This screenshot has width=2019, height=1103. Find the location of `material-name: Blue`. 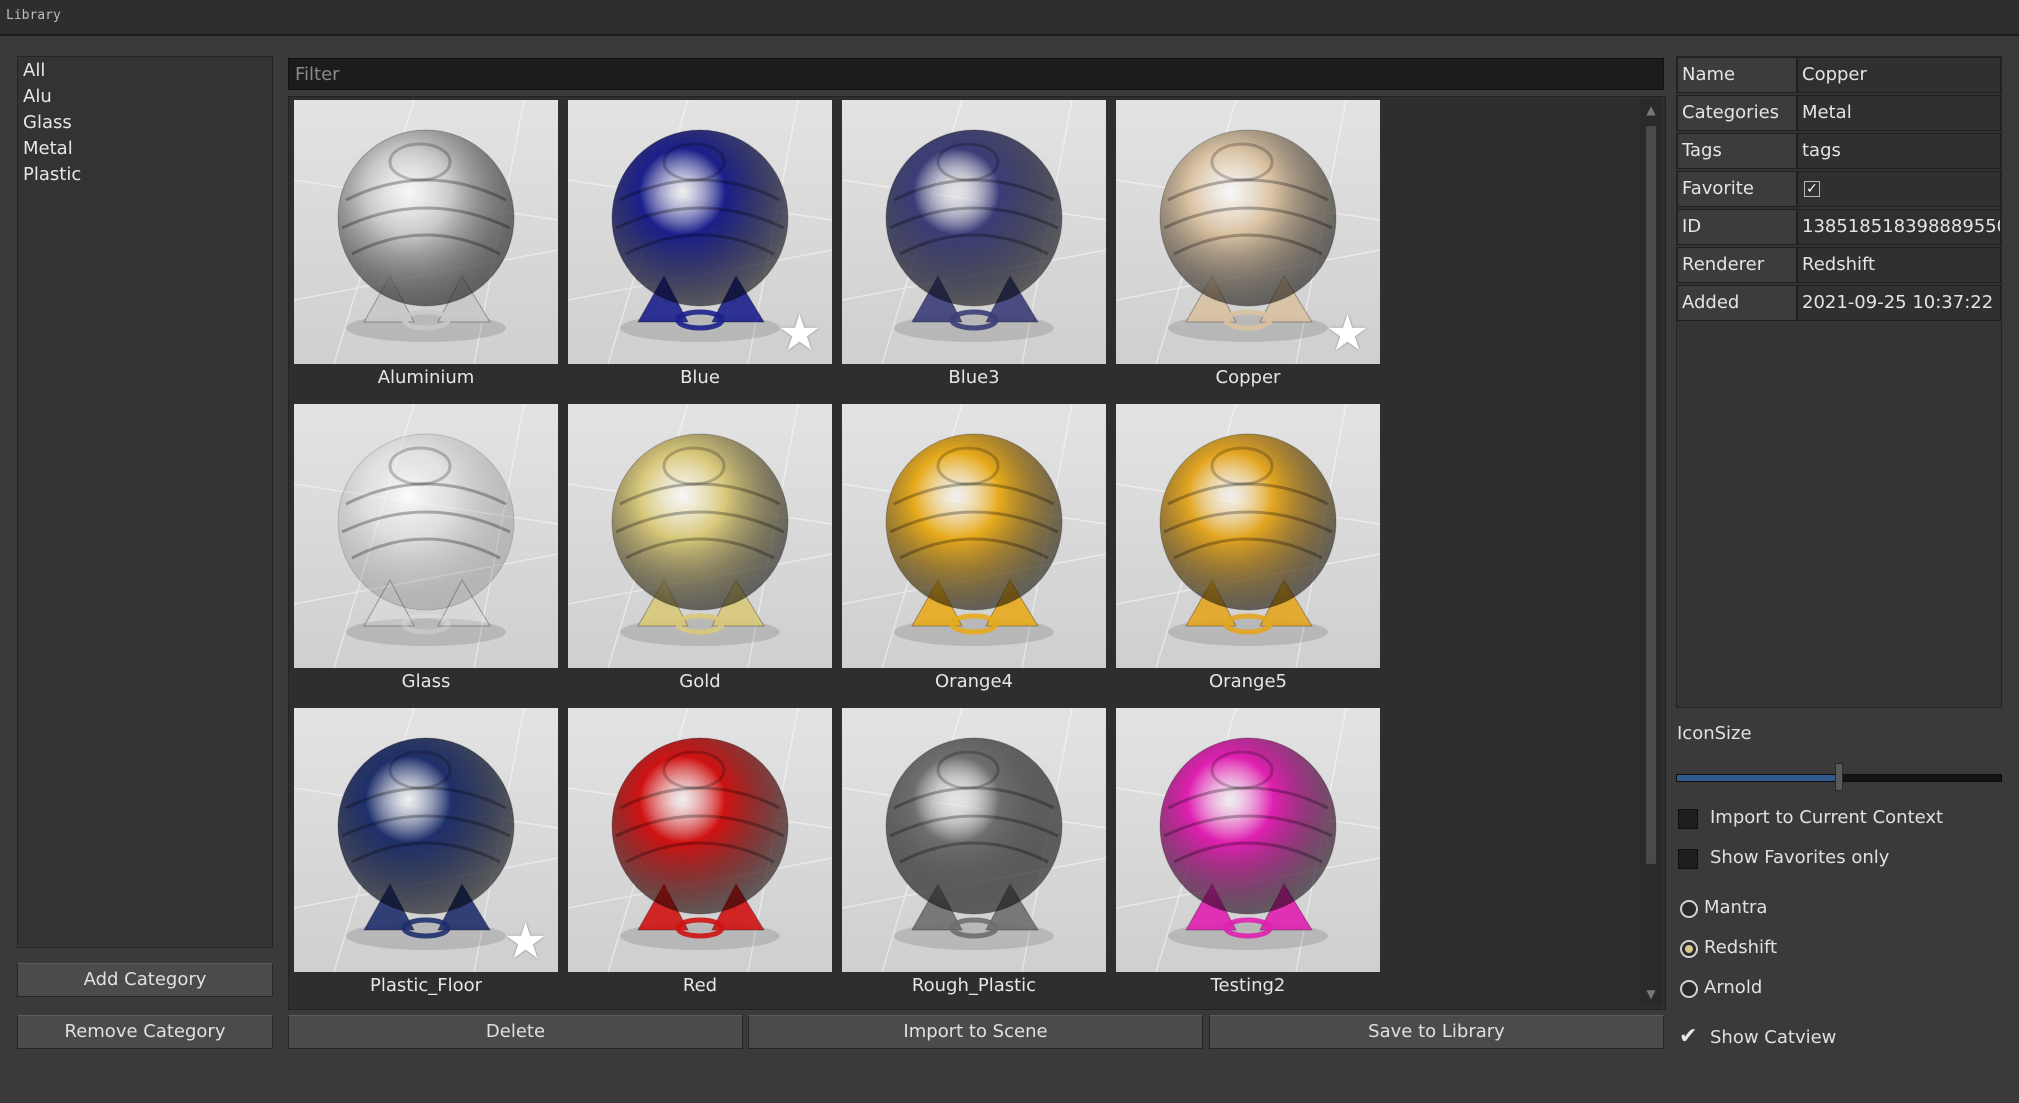

material-name: Blue is located at coordinates (700, 377).